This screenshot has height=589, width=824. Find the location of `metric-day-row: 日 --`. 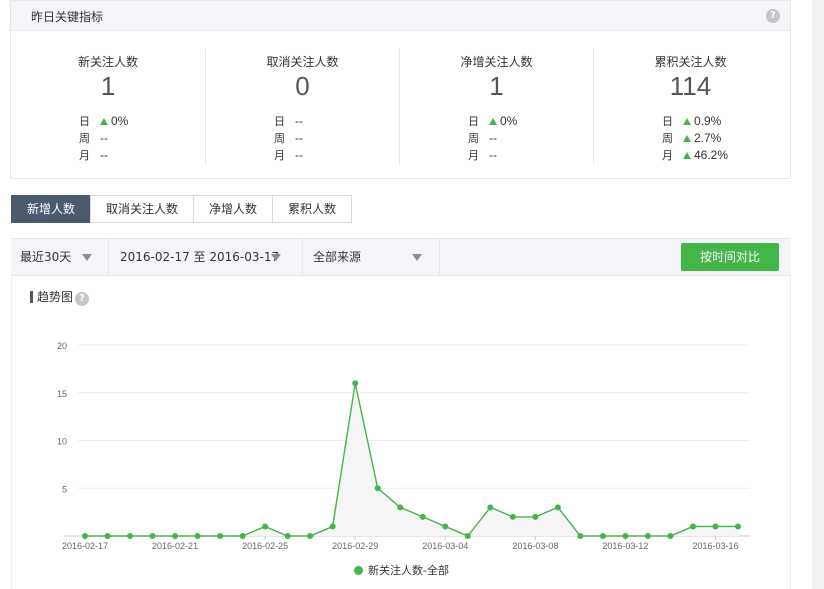

metric-day-row: 日 -- is located at coordinates (288, 121).